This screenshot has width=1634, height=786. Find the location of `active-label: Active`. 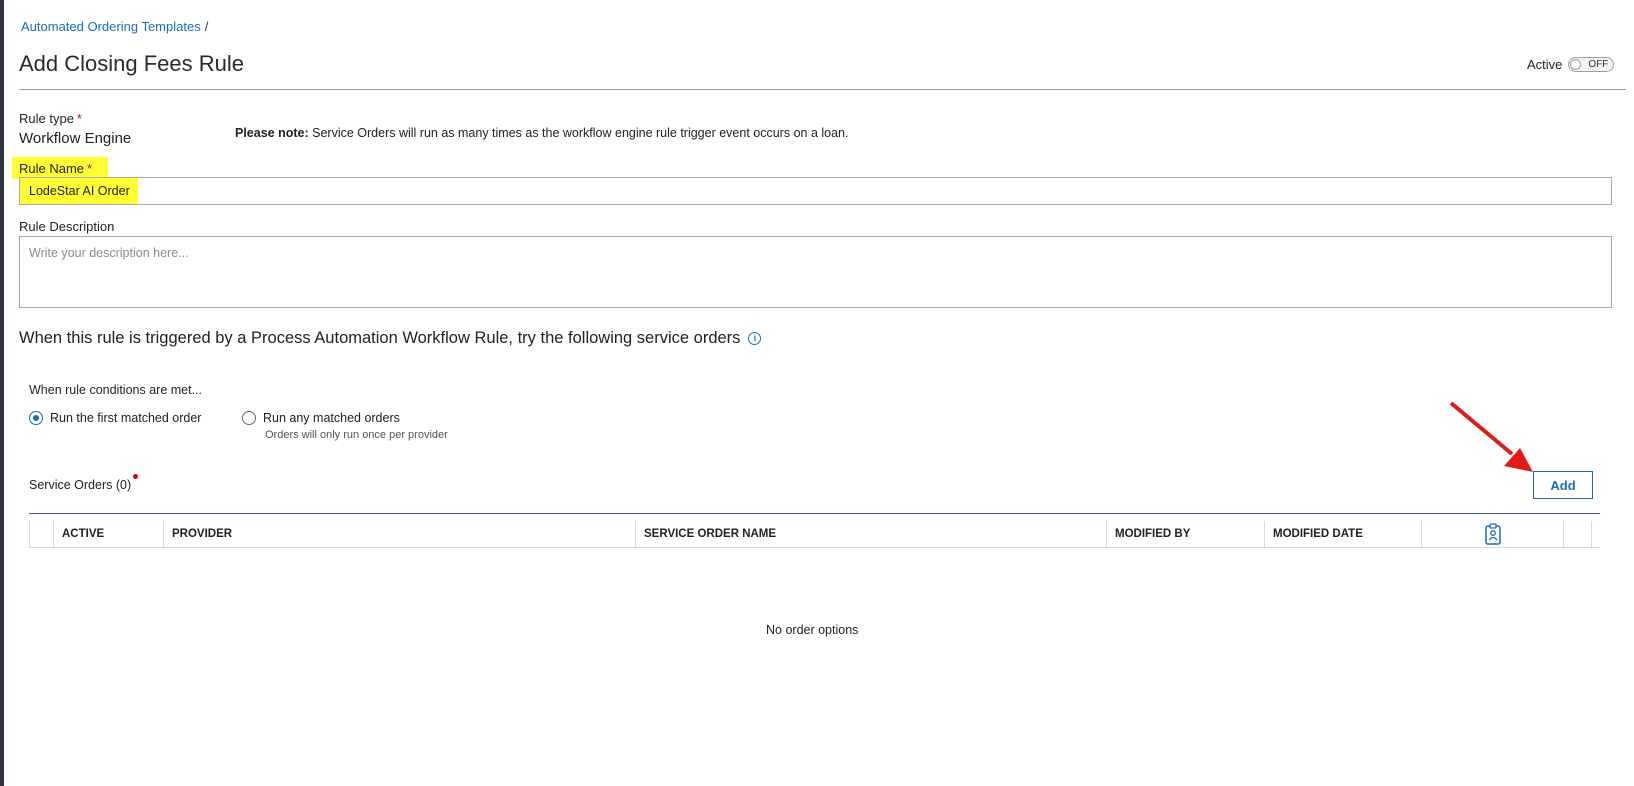

active-label: Active is located at coordinates (1545, 64).